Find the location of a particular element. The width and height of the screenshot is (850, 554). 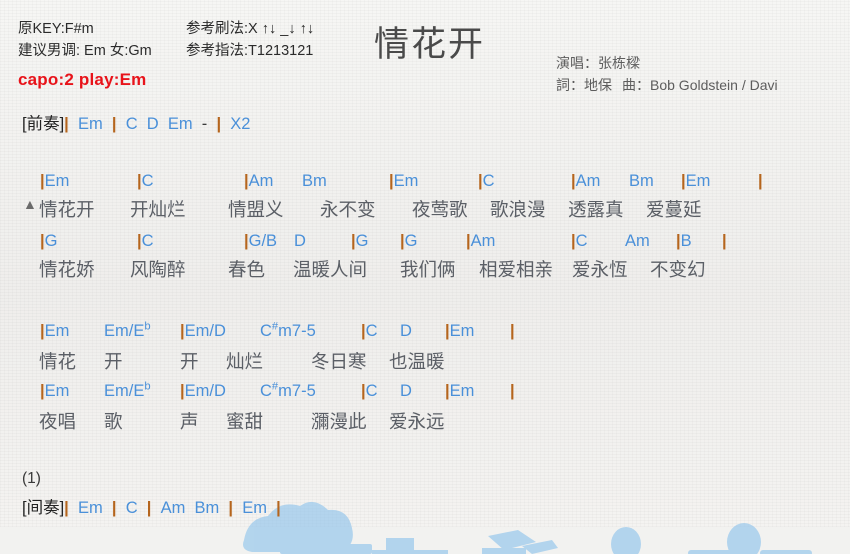

lyric-phrase: 相爱相亲 is located at coordinates (516, 269).